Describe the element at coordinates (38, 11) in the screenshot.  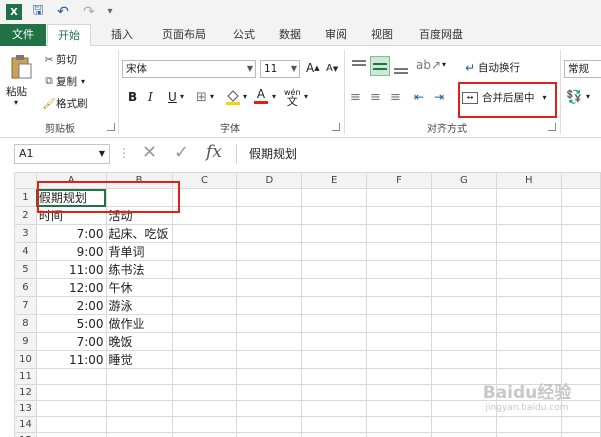
I see `save-icon: 🖫` at that location.